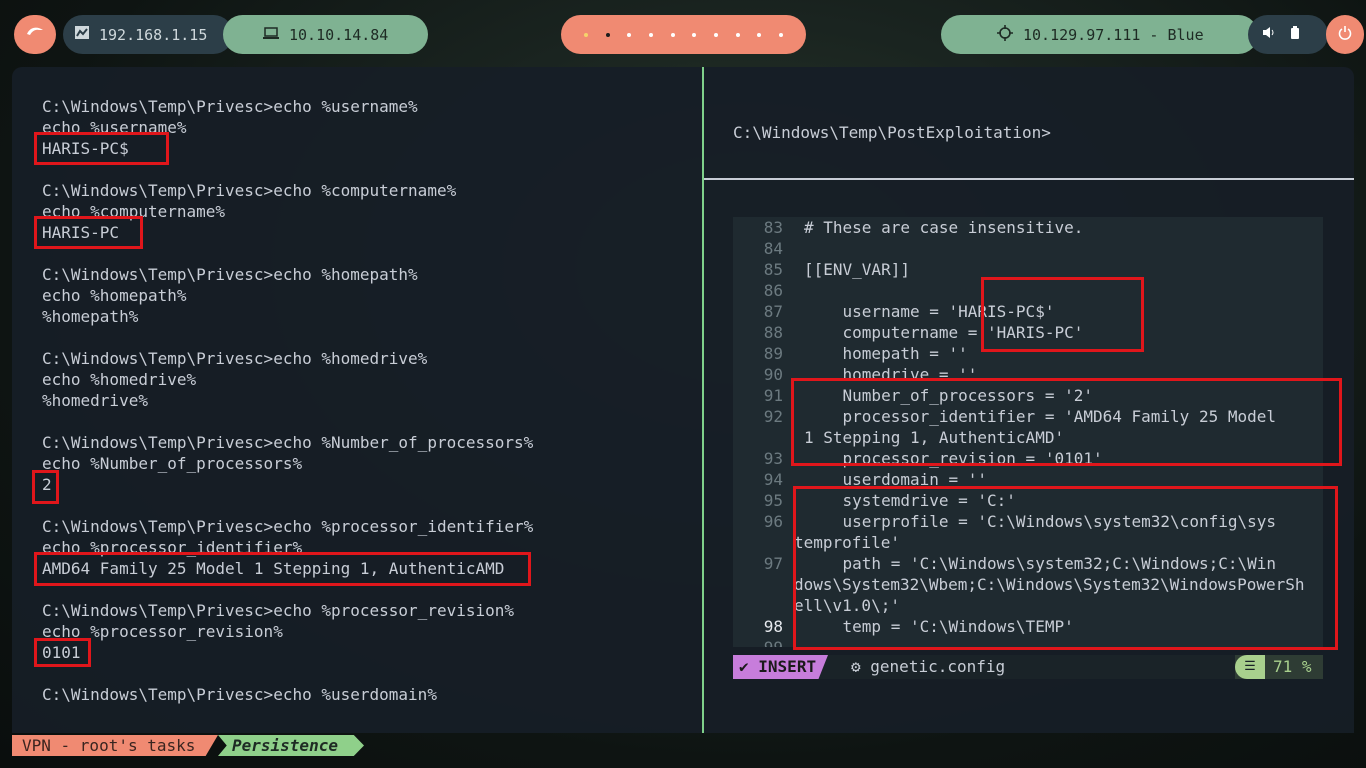 Image resolution: width=1366 pixels, height=768 pixels. What do you see at coordinates (1066, 422) in the screenshot?
I see `highlight-box-processor-info` at bounding box center [1066, 422].